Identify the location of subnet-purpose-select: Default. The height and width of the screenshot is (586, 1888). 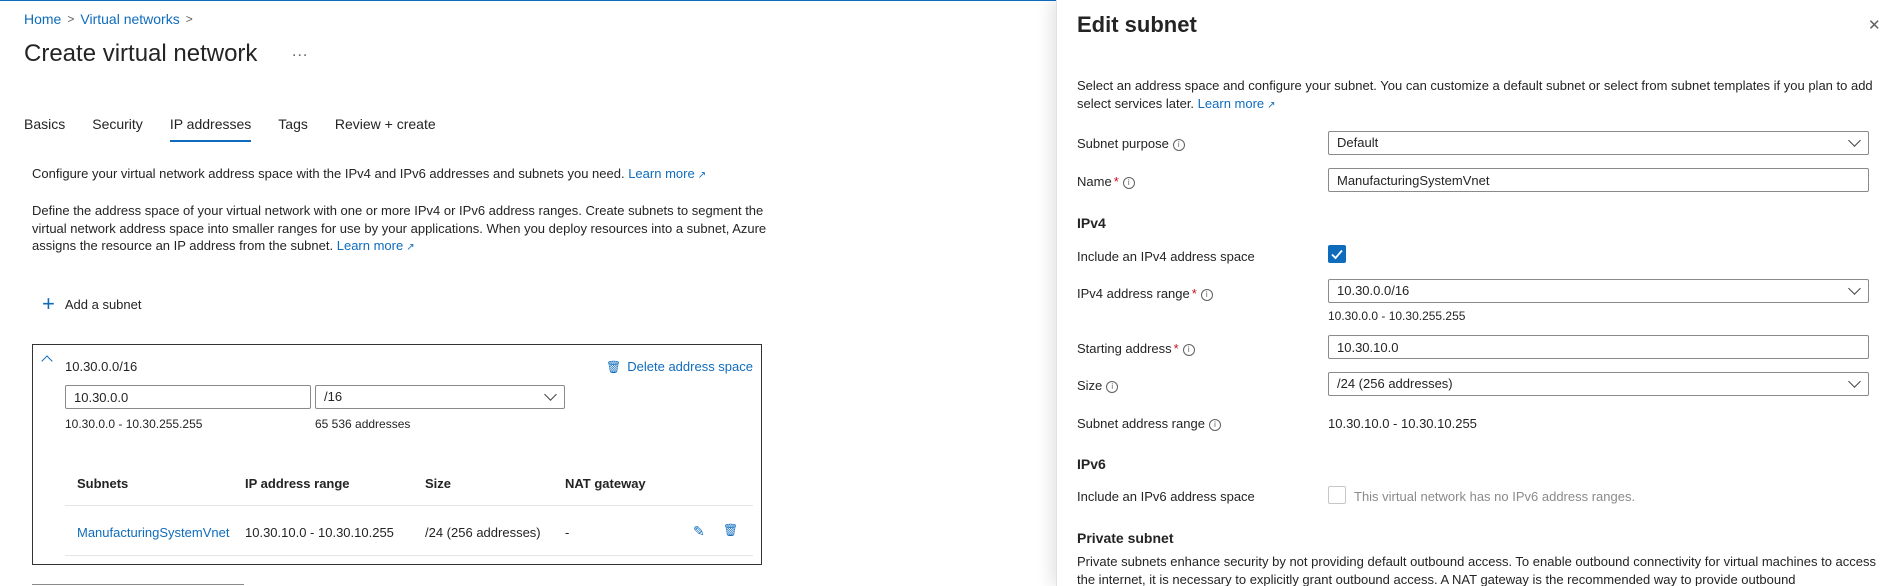
(1598, 143).